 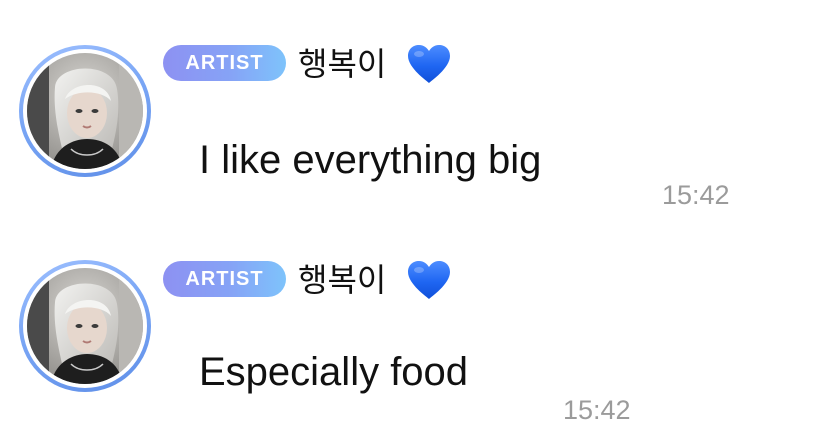 I want to click on message-text: Especially food, so click(x=333, y=372).